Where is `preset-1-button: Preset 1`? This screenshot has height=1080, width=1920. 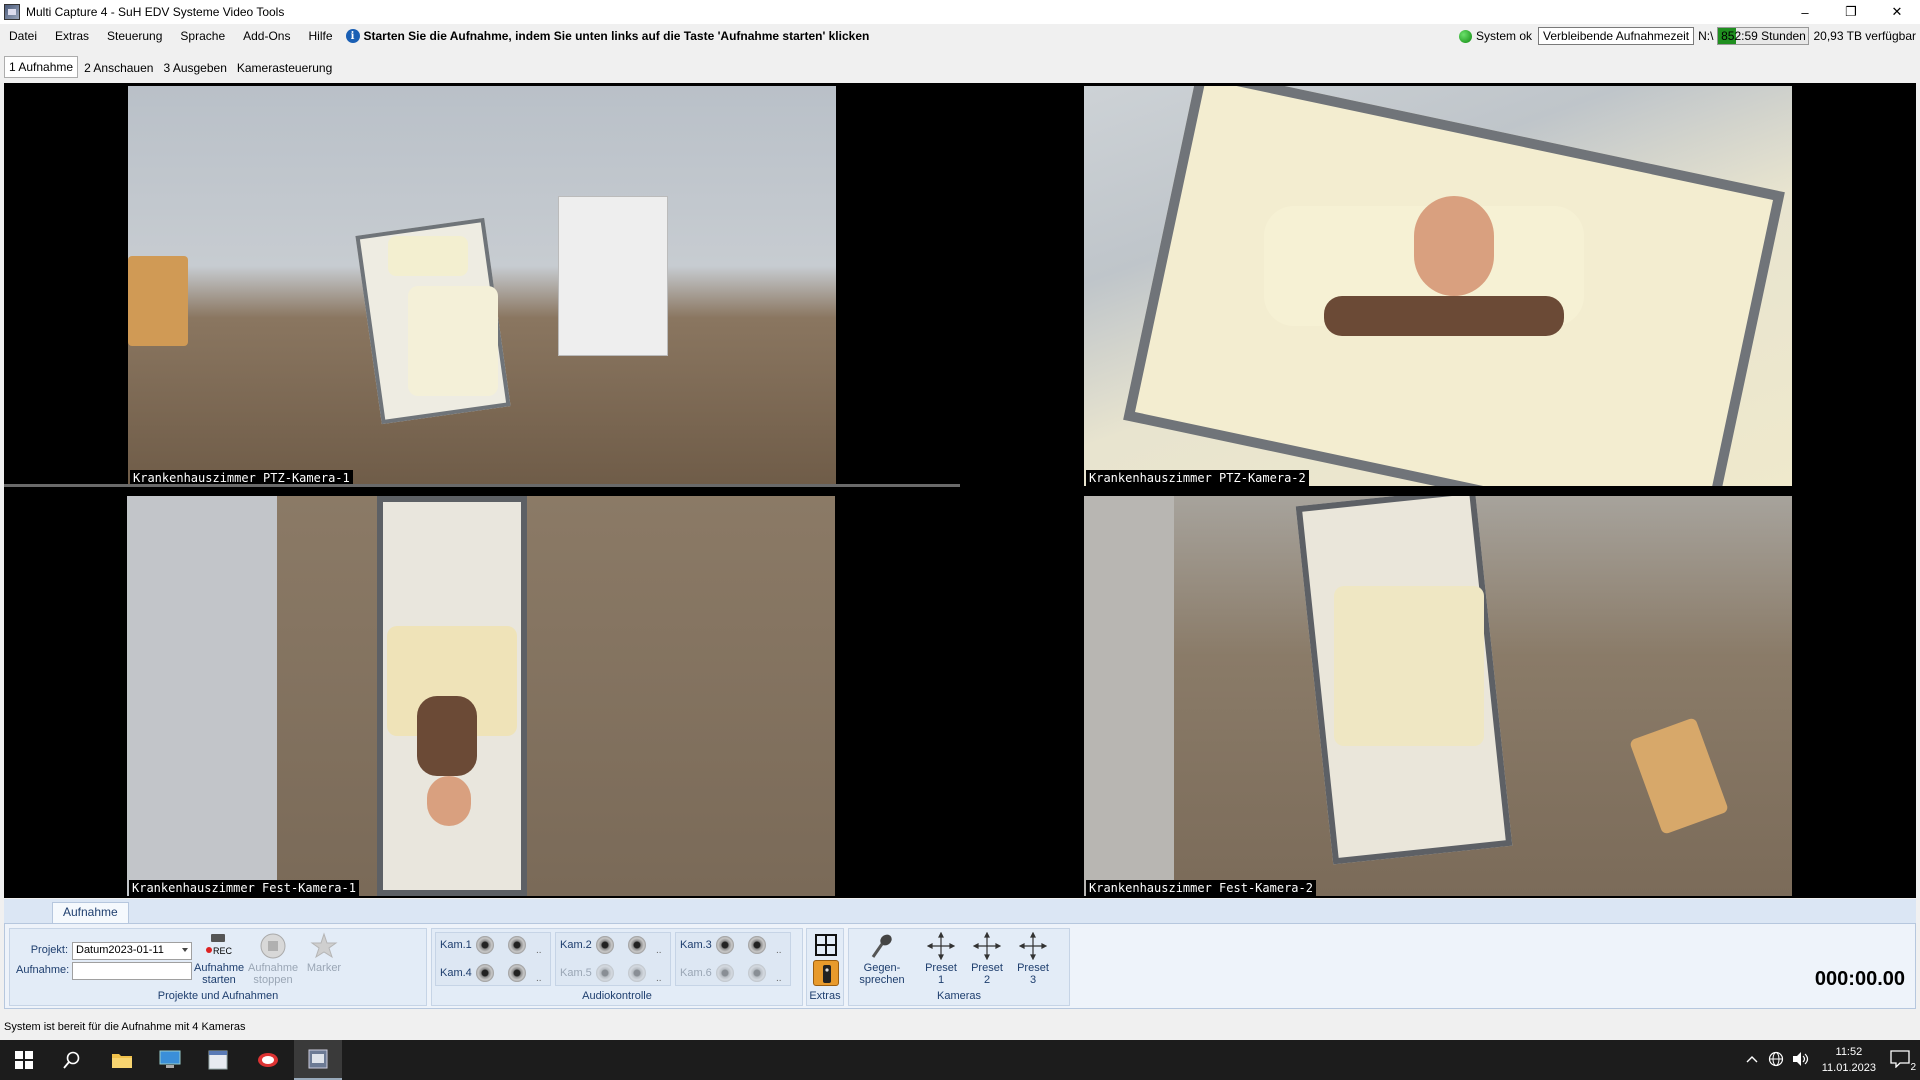
preset-1-button: Preset 1 is located at coordinates (941, 958).